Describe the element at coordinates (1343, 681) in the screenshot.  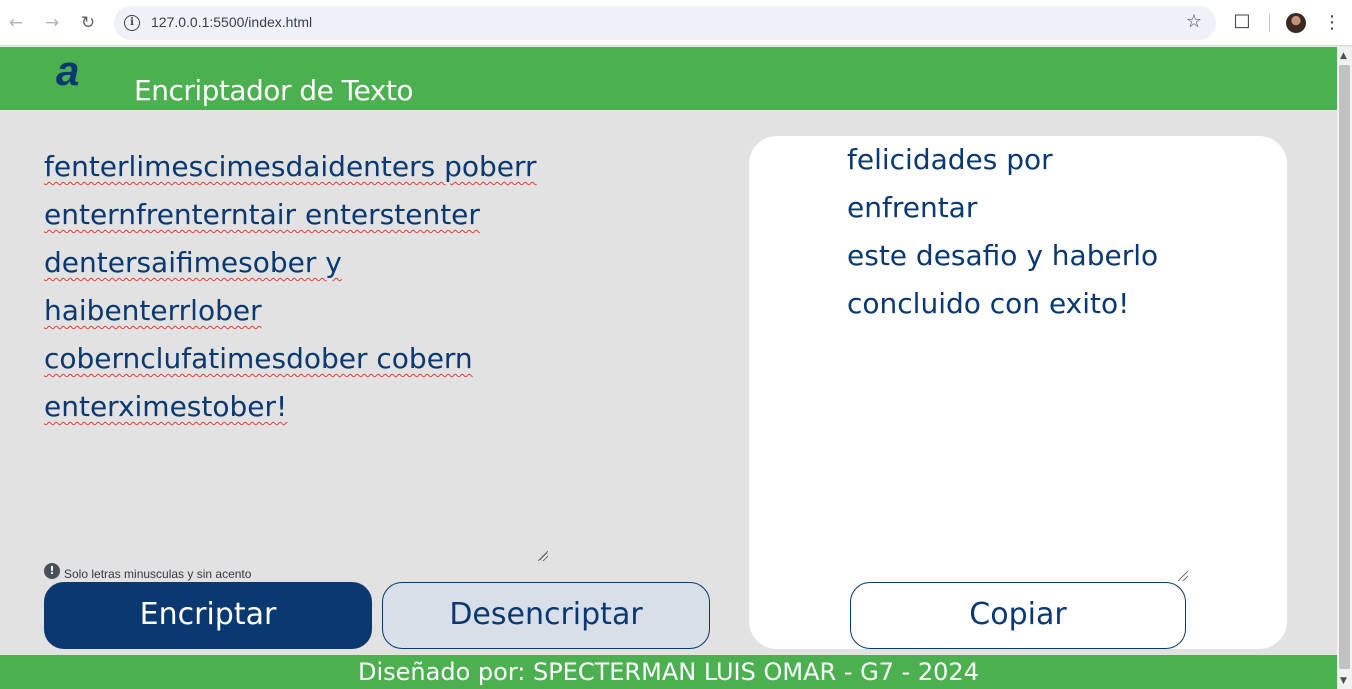
I see `scroll-down-icon: ▼` at that location.